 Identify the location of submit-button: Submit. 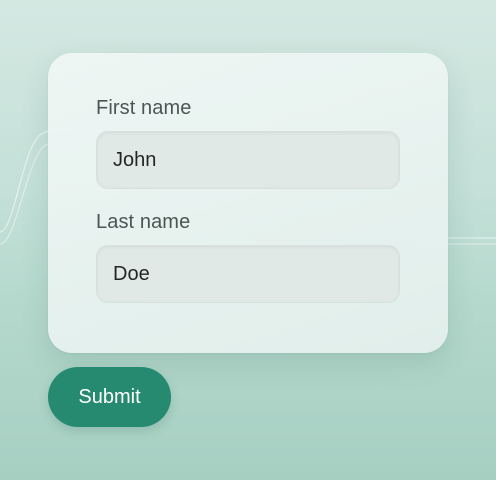
(109, 397).